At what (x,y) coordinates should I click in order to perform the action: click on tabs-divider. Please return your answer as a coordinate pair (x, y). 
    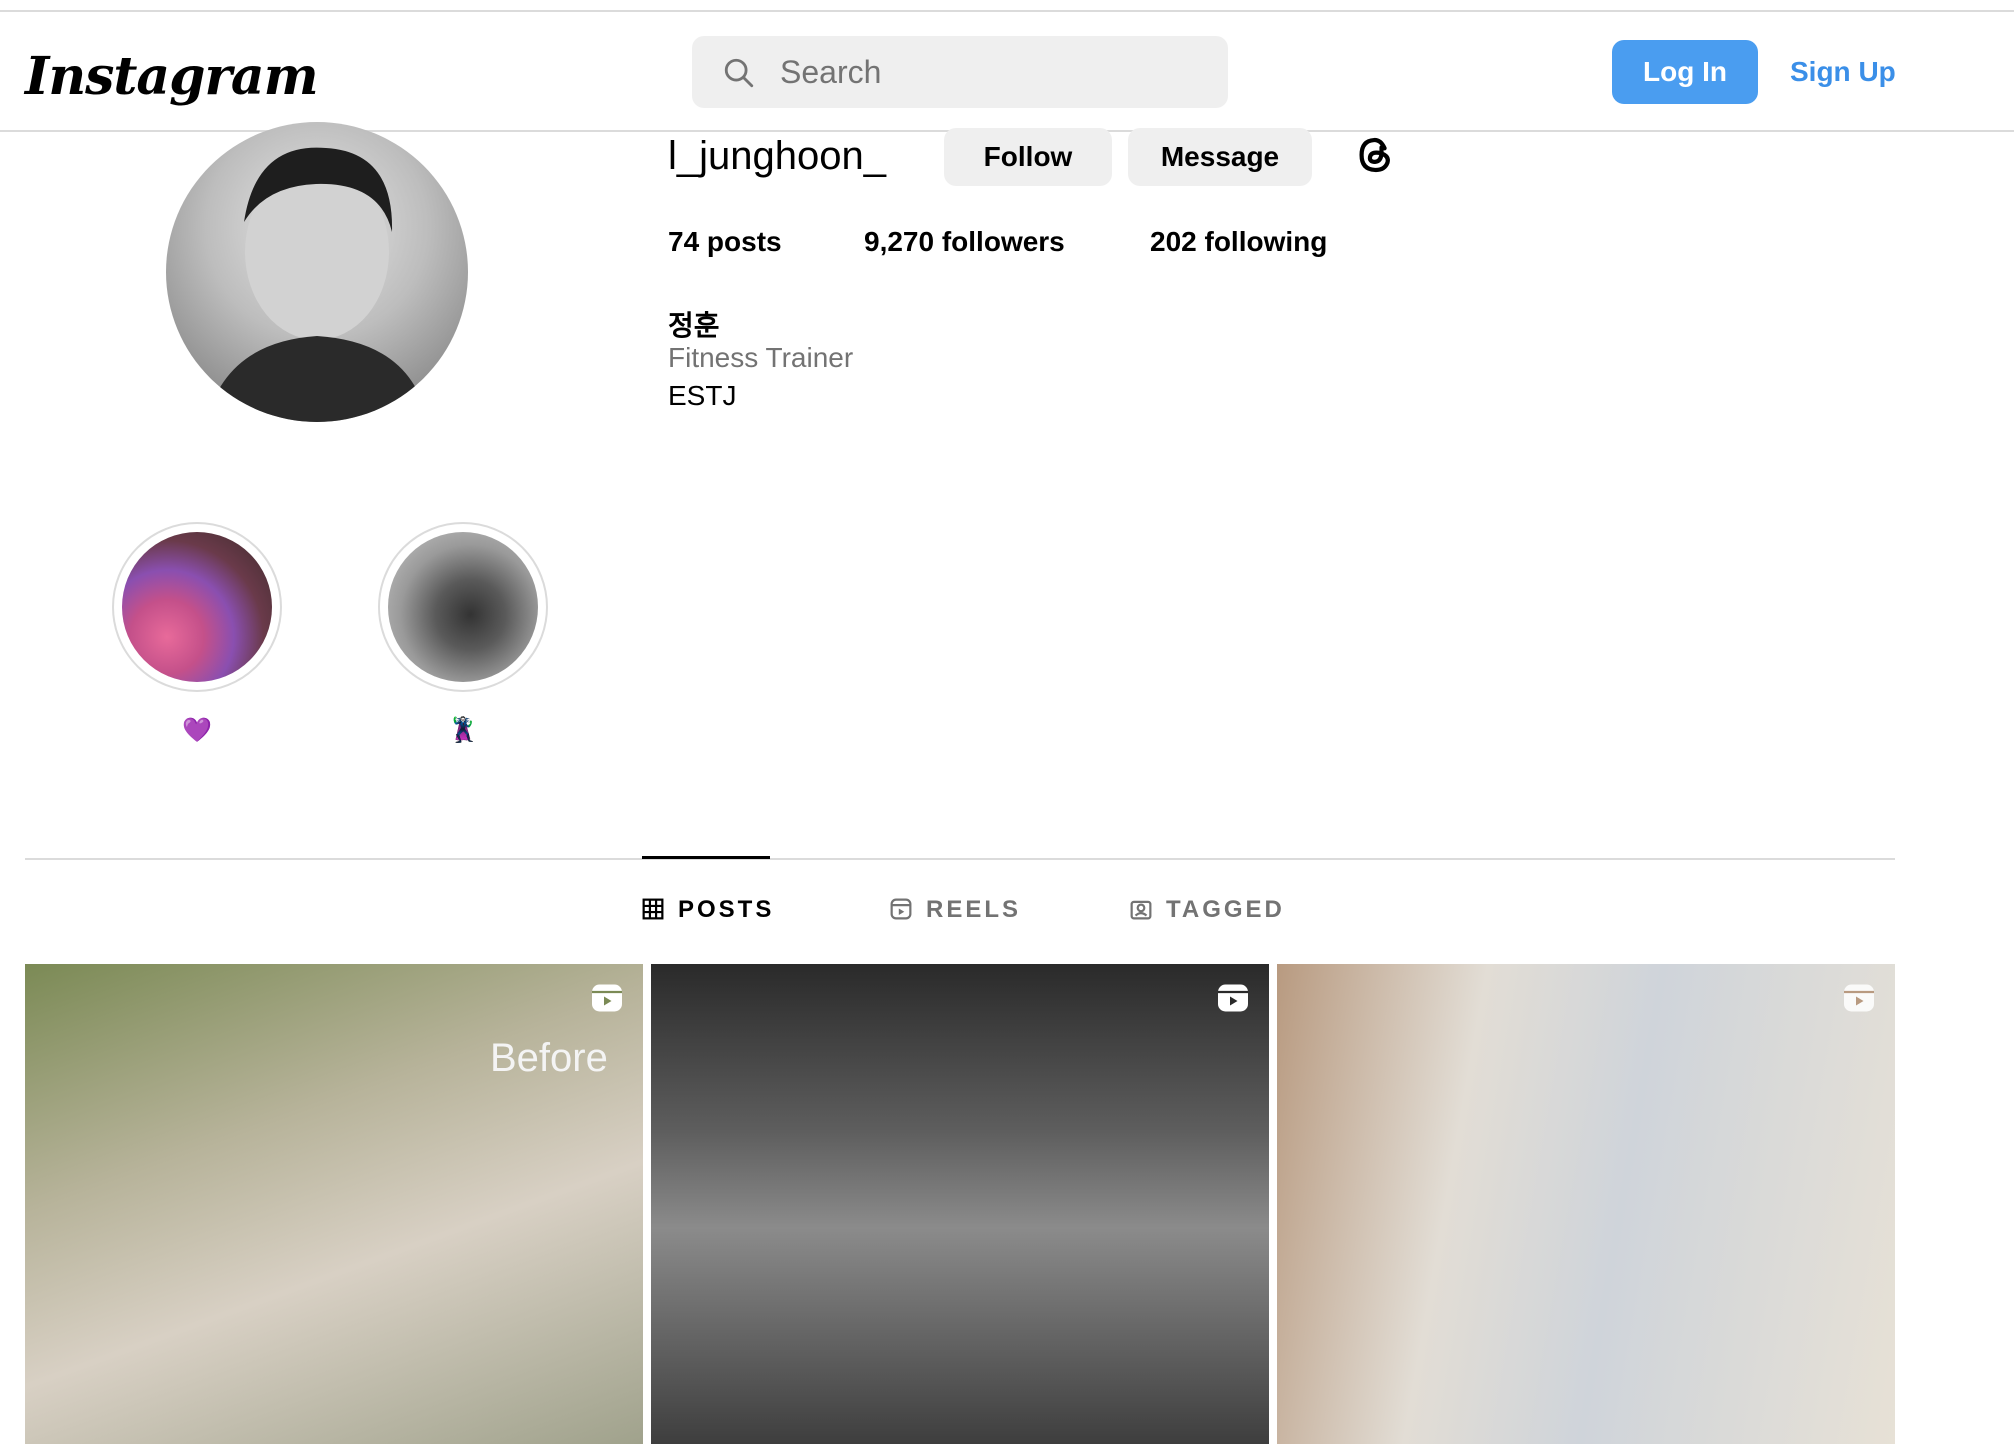
    Looking at the image, I should click on (960, 859).